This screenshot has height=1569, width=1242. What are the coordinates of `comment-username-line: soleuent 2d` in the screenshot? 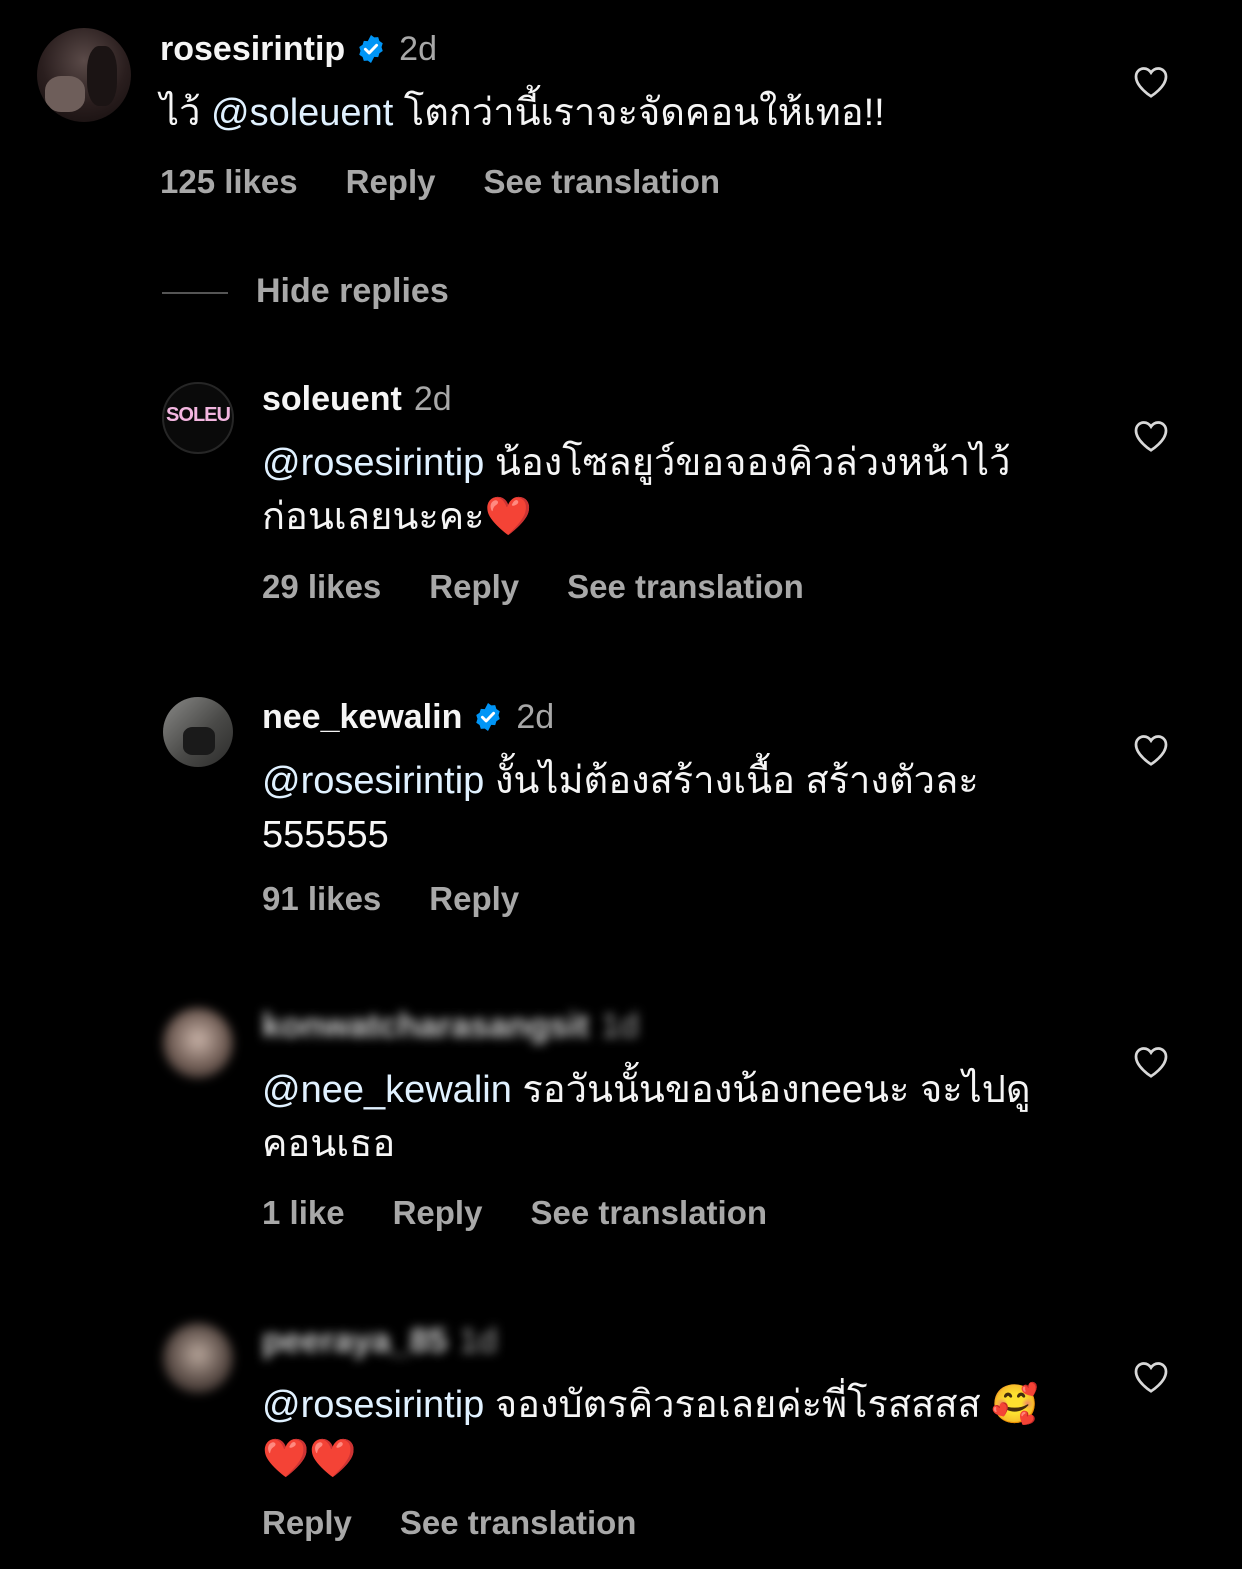 It's located at (357, 399).